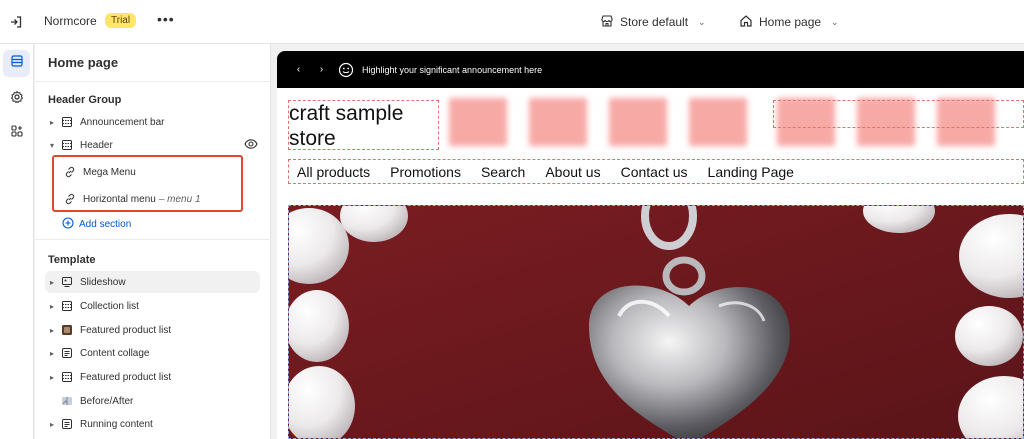  I want to click on chevron-right-icon: ›, so click(321, 69).